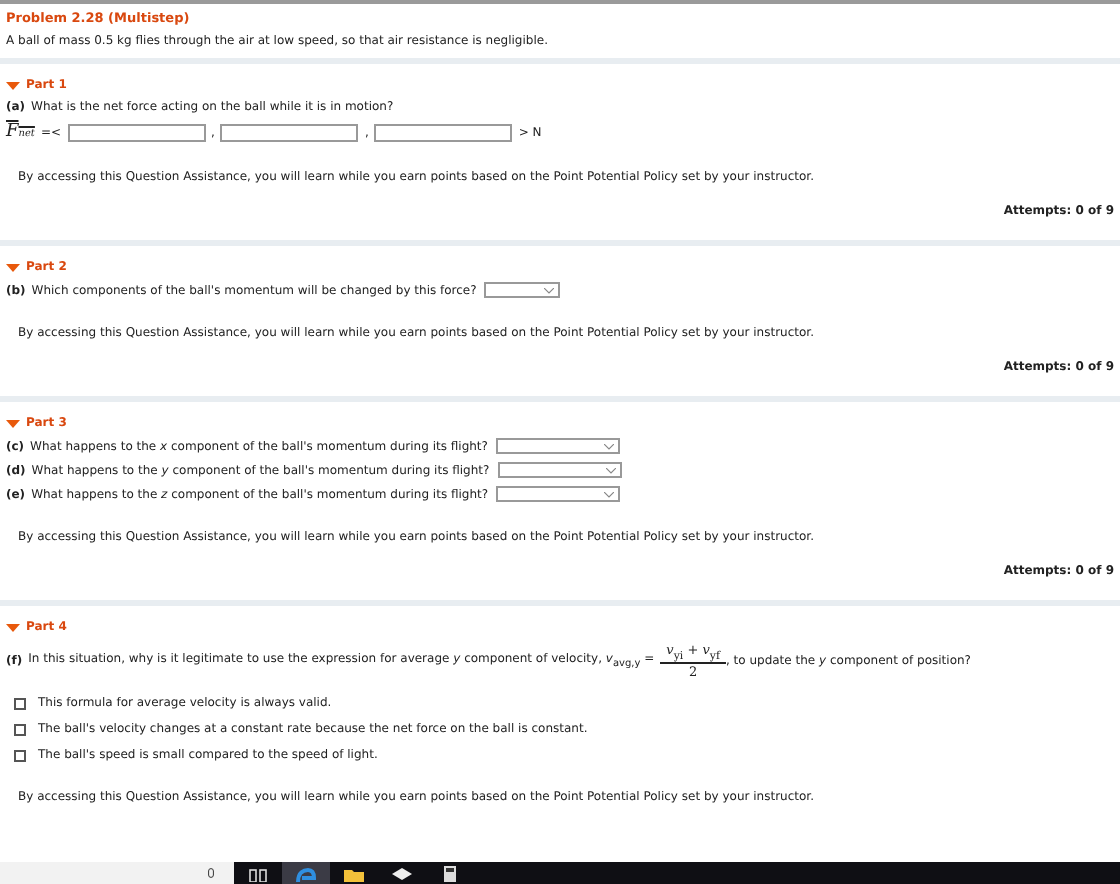 The image size is (1120, 884). Describe the element at coordinates (402, 873) in the screenshot. I see `mortarboard-icon` at that location.